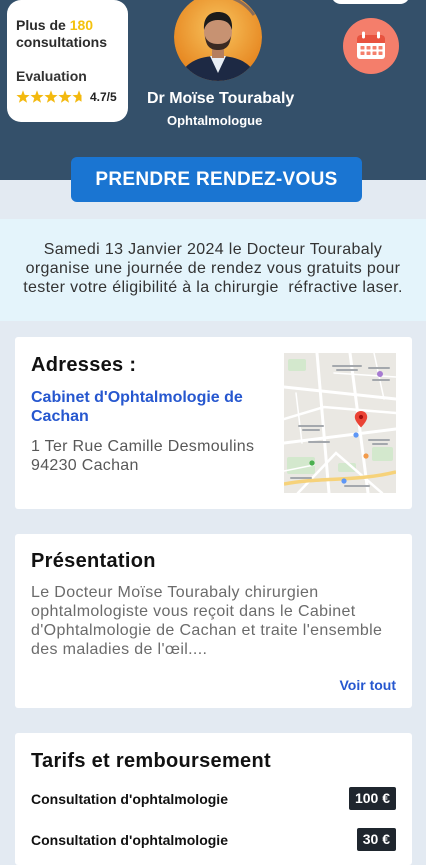 The width and height of the screenshot is (426, 865). I want to click on doctor-avatar-frame, so click(218, 40).